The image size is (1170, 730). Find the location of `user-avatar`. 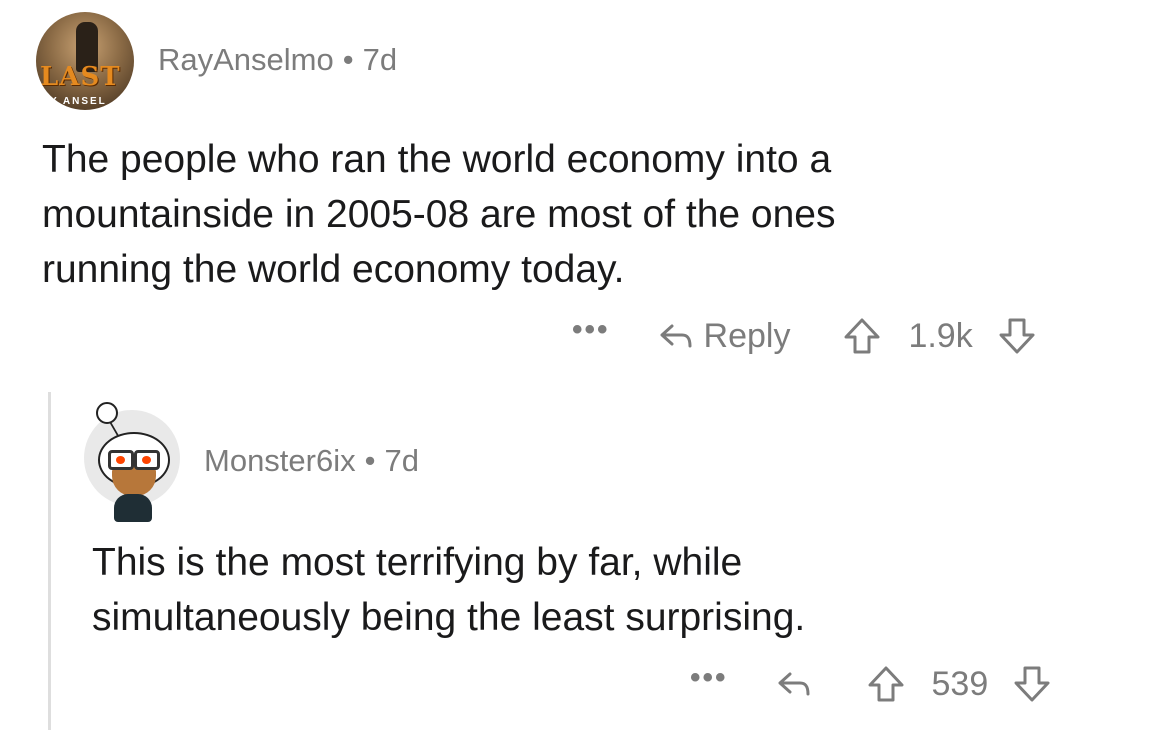

user-avatar is located at coordinates (132, 462).